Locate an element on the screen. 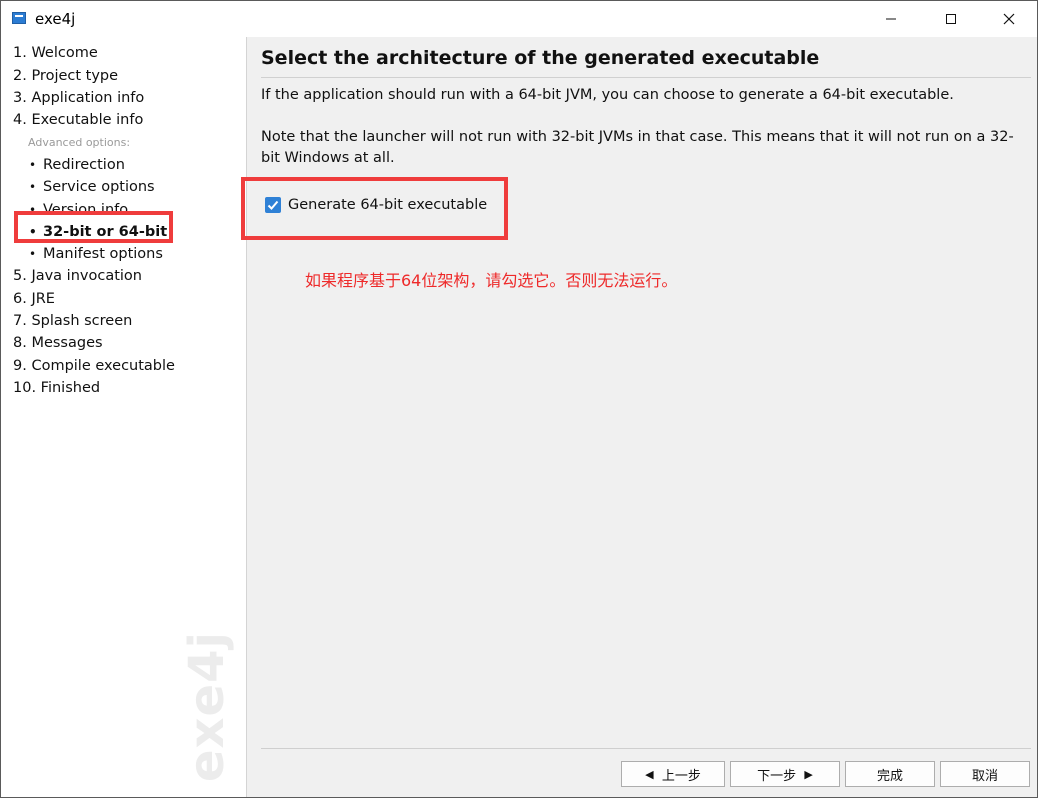 The height and width of the screenshot is (798, 1038). maximize-icon is located at coordinates (951, 19).